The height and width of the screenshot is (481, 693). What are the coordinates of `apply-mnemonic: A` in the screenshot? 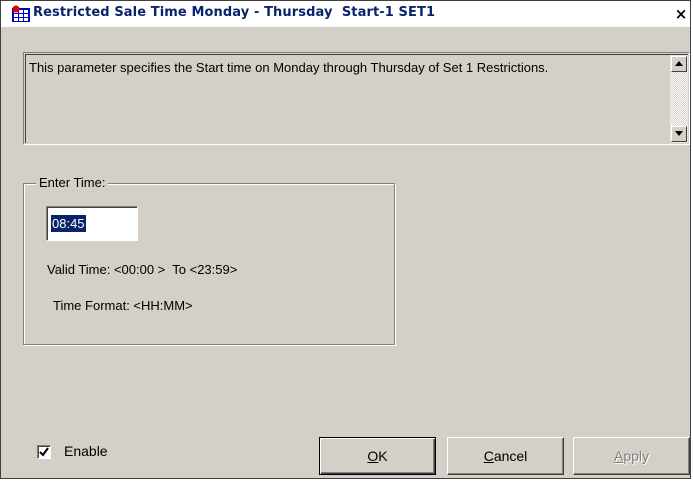 It's located at (618, 456).